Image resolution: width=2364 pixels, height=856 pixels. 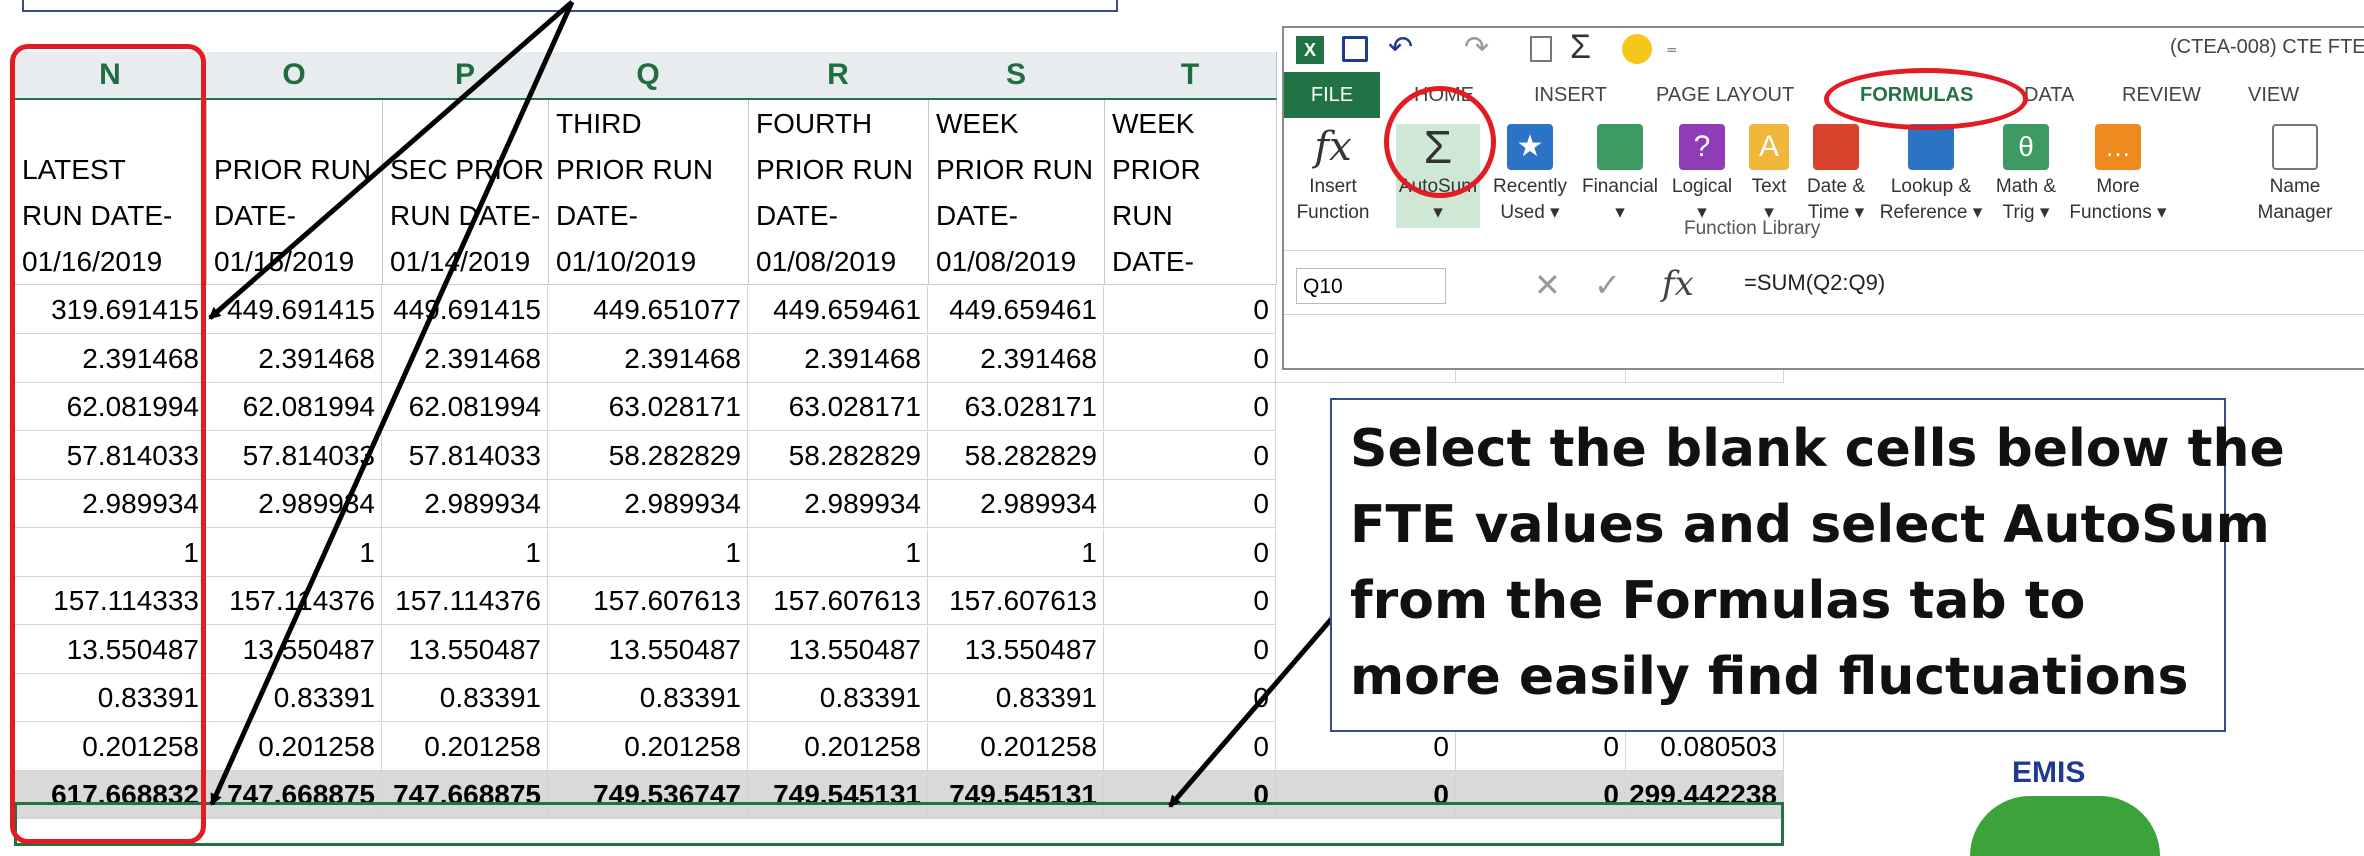 I want to click on name-box: Q10, so click(x=1371, y=286).